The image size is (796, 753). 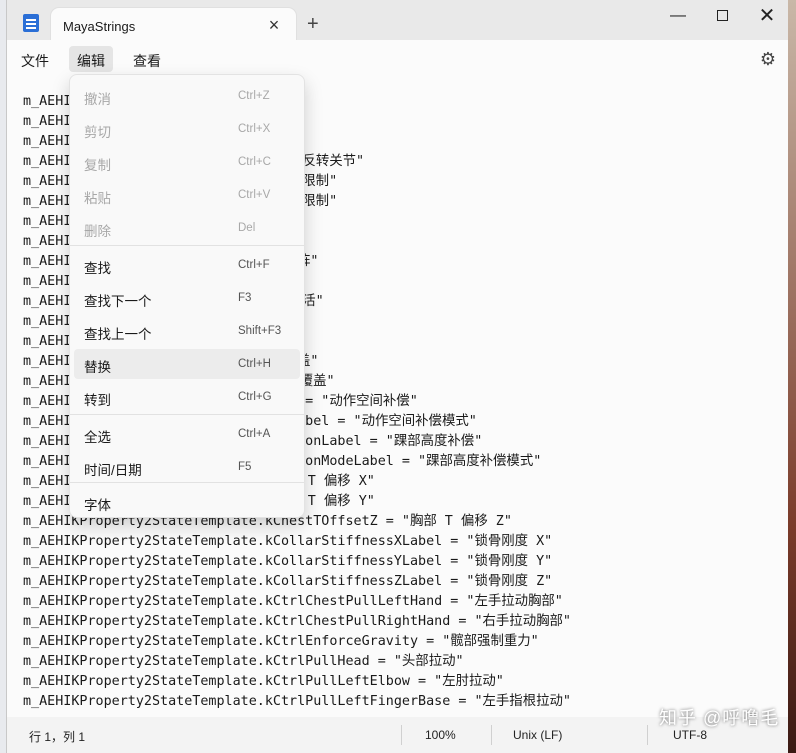 I want to click on edit-menu-item: 复制 Ctrl+C, so click(x=187, y=162).